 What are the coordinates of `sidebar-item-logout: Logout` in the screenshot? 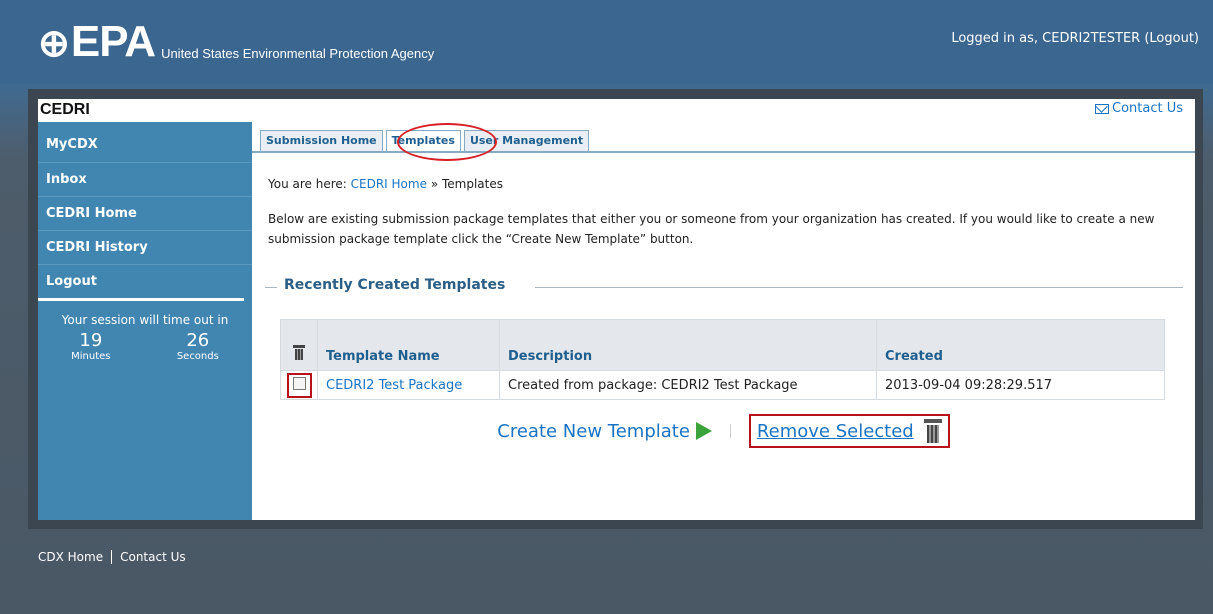 It's located at (141, 283).